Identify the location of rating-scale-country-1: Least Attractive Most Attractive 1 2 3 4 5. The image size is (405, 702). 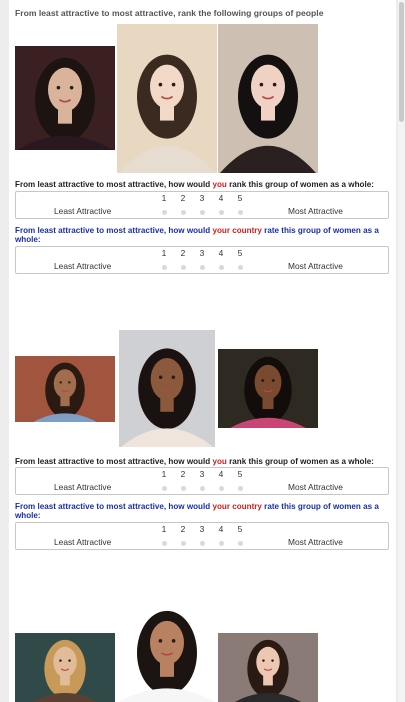
(202, 260).